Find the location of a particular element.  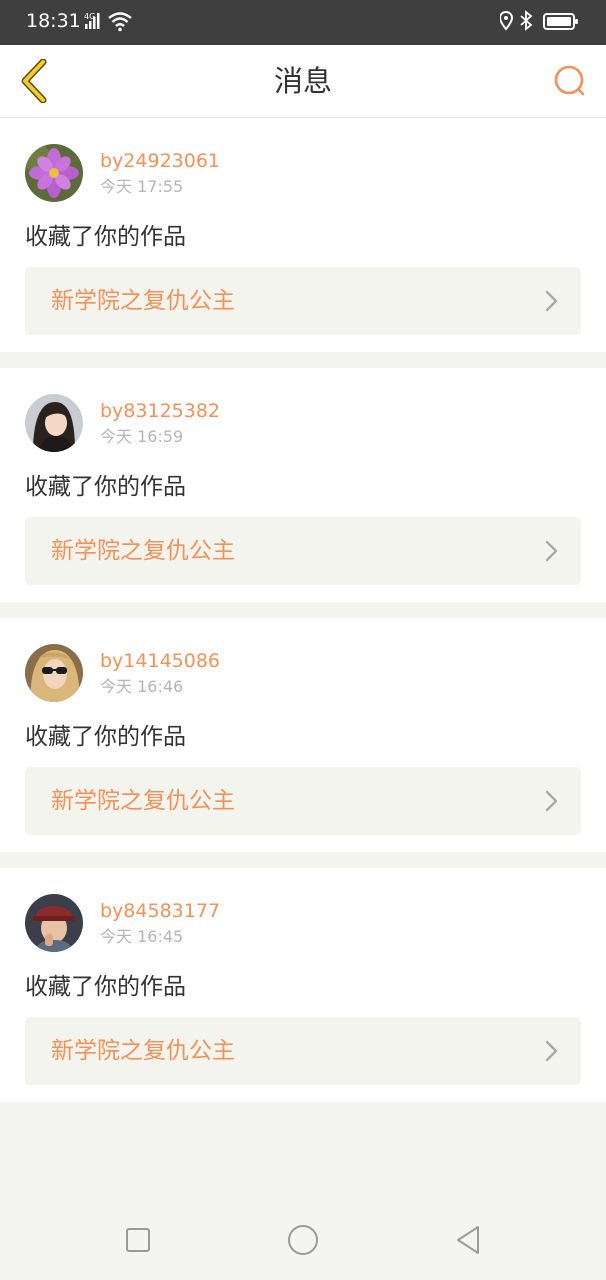

search-icon is located at coordinates (569, 80).